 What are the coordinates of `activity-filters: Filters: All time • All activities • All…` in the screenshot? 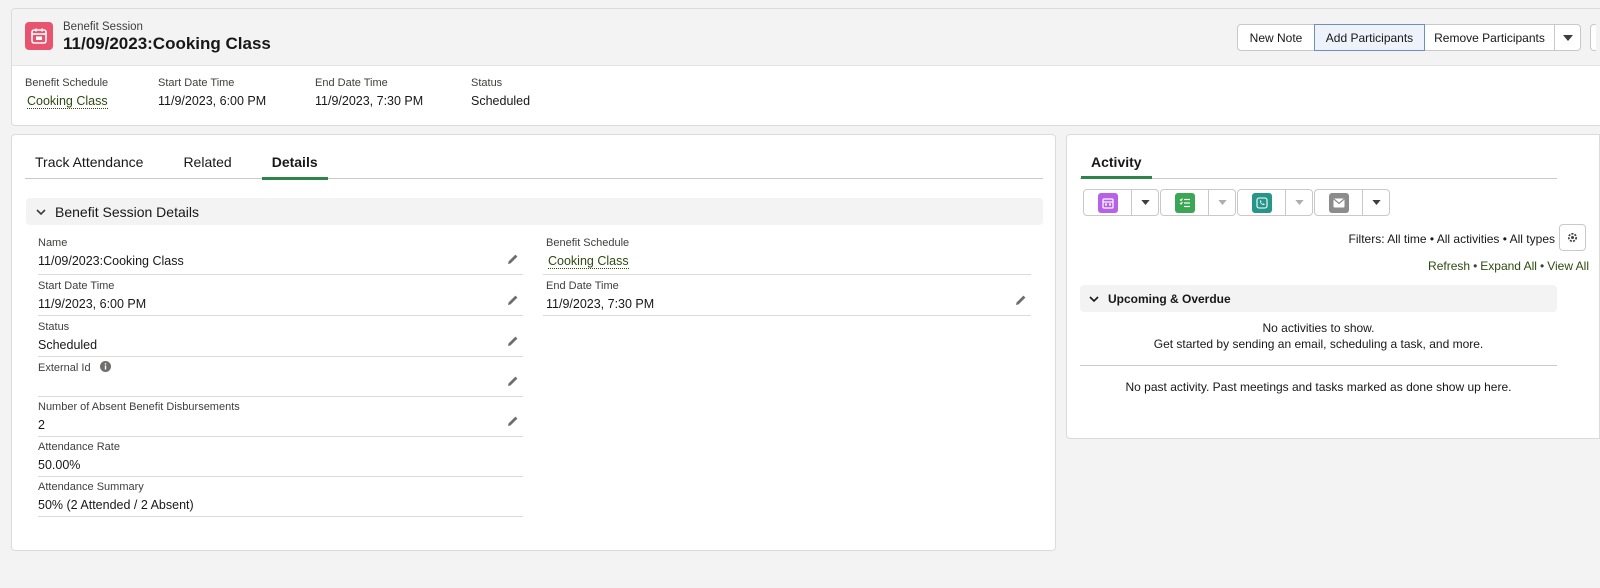 It's located at (1451, 239).